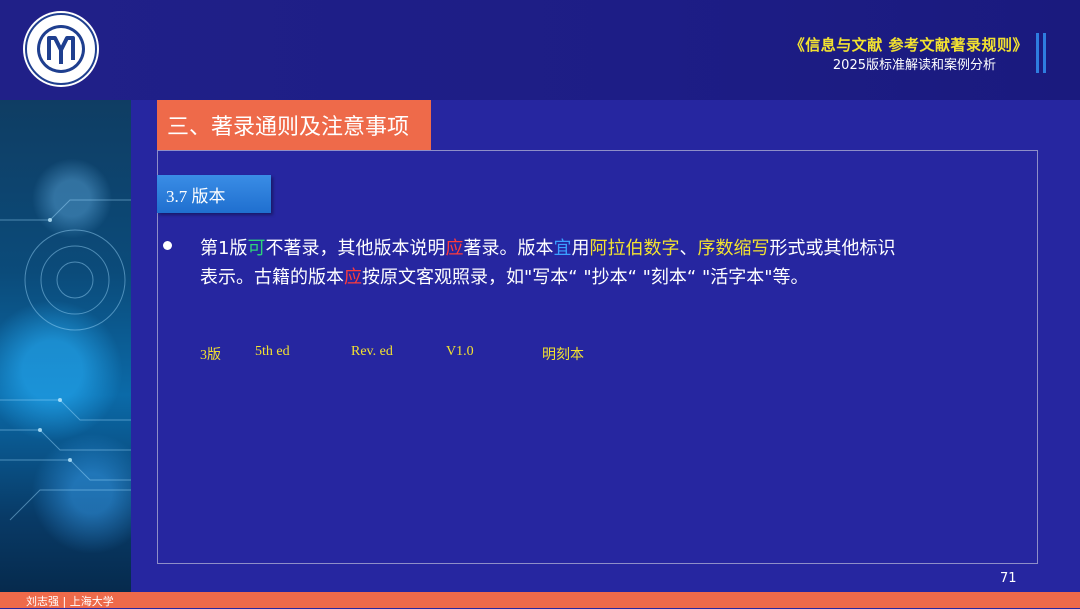  What do you see at coordinates (214, 194) in the screenshot?
I see `subsection-title: 3.7 版本` at bounding box center [214, 194].